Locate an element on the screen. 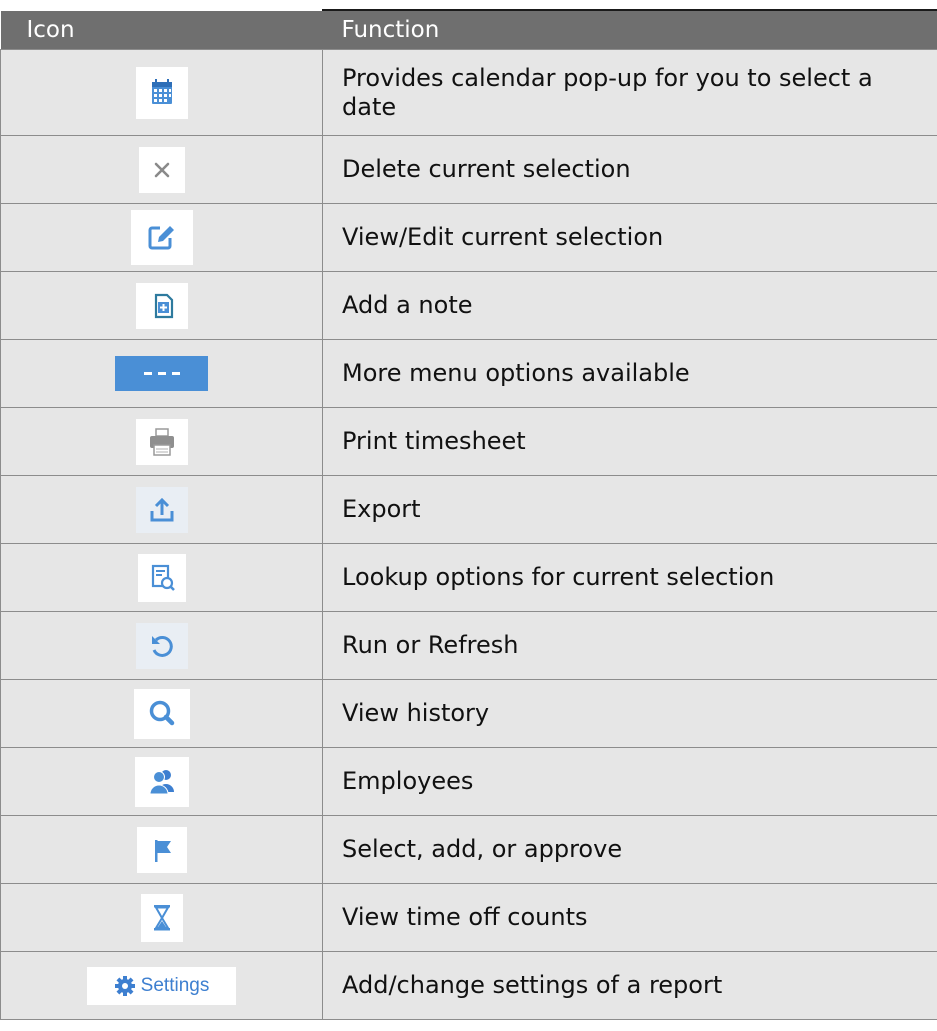  function-cell: View history is located at coordinates (629, 713).